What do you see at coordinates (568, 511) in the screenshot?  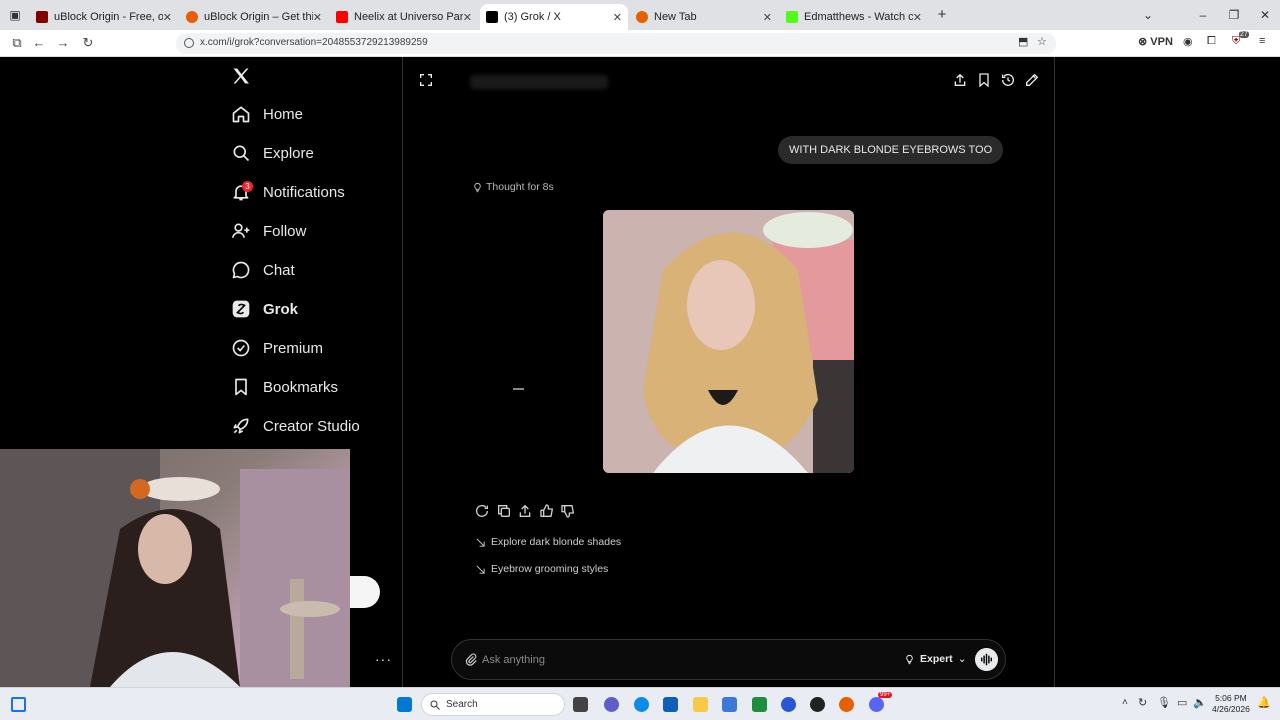 I see `thumbs-down-icon` at bounding box center [568, 511].